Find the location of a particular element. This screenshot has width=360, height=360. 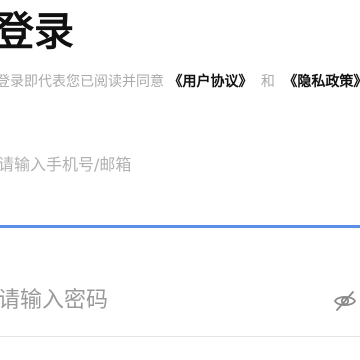

agreement-notice: 登录即代表您已阅读并同意 《用户协议》 和 《隐私政策》 is located at coordinates (180, 82).